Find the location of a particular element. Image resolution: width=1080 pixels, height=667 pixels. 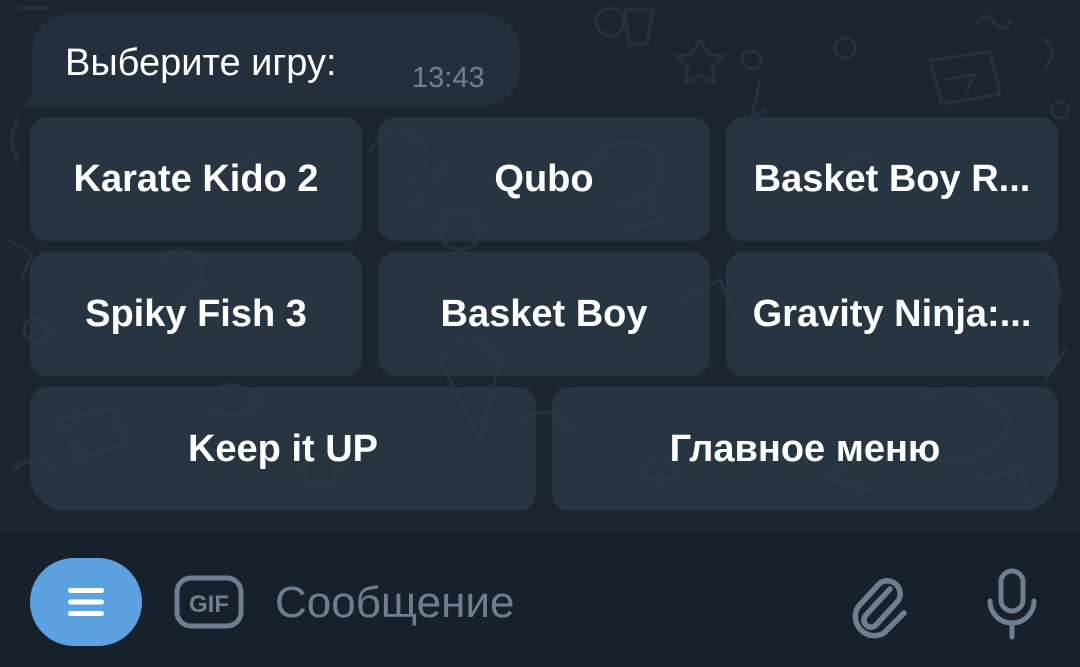

keyboard-button-label: Qubo is located at coordinates (544, 178).